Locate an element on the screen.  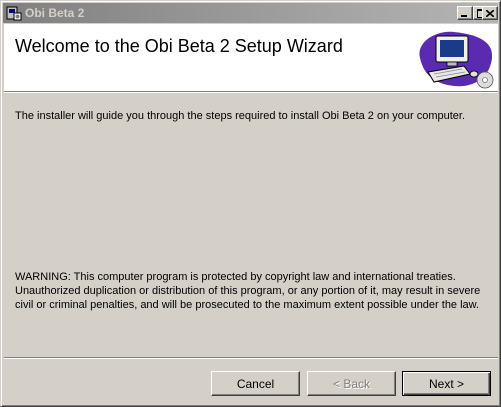
next-label: Next > is located at coordinates (446, 383).